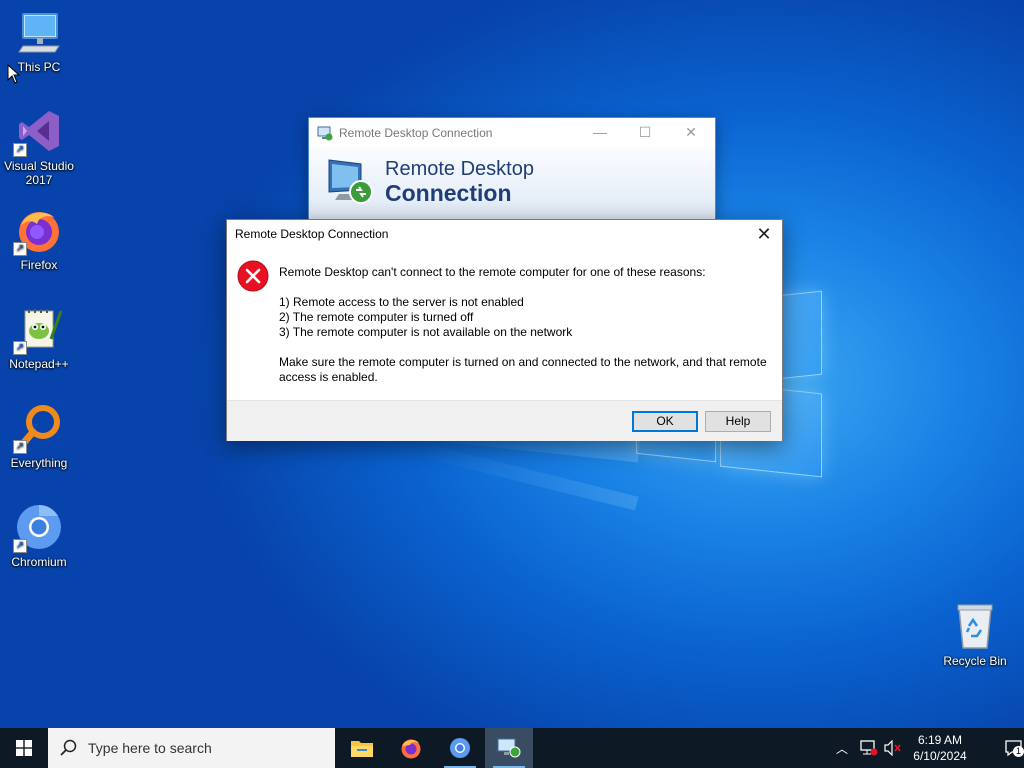 This screenshot has height=768, width=1024. I want to click on rdc-window-title: Remote Desktop Connection, so click(416, 133).